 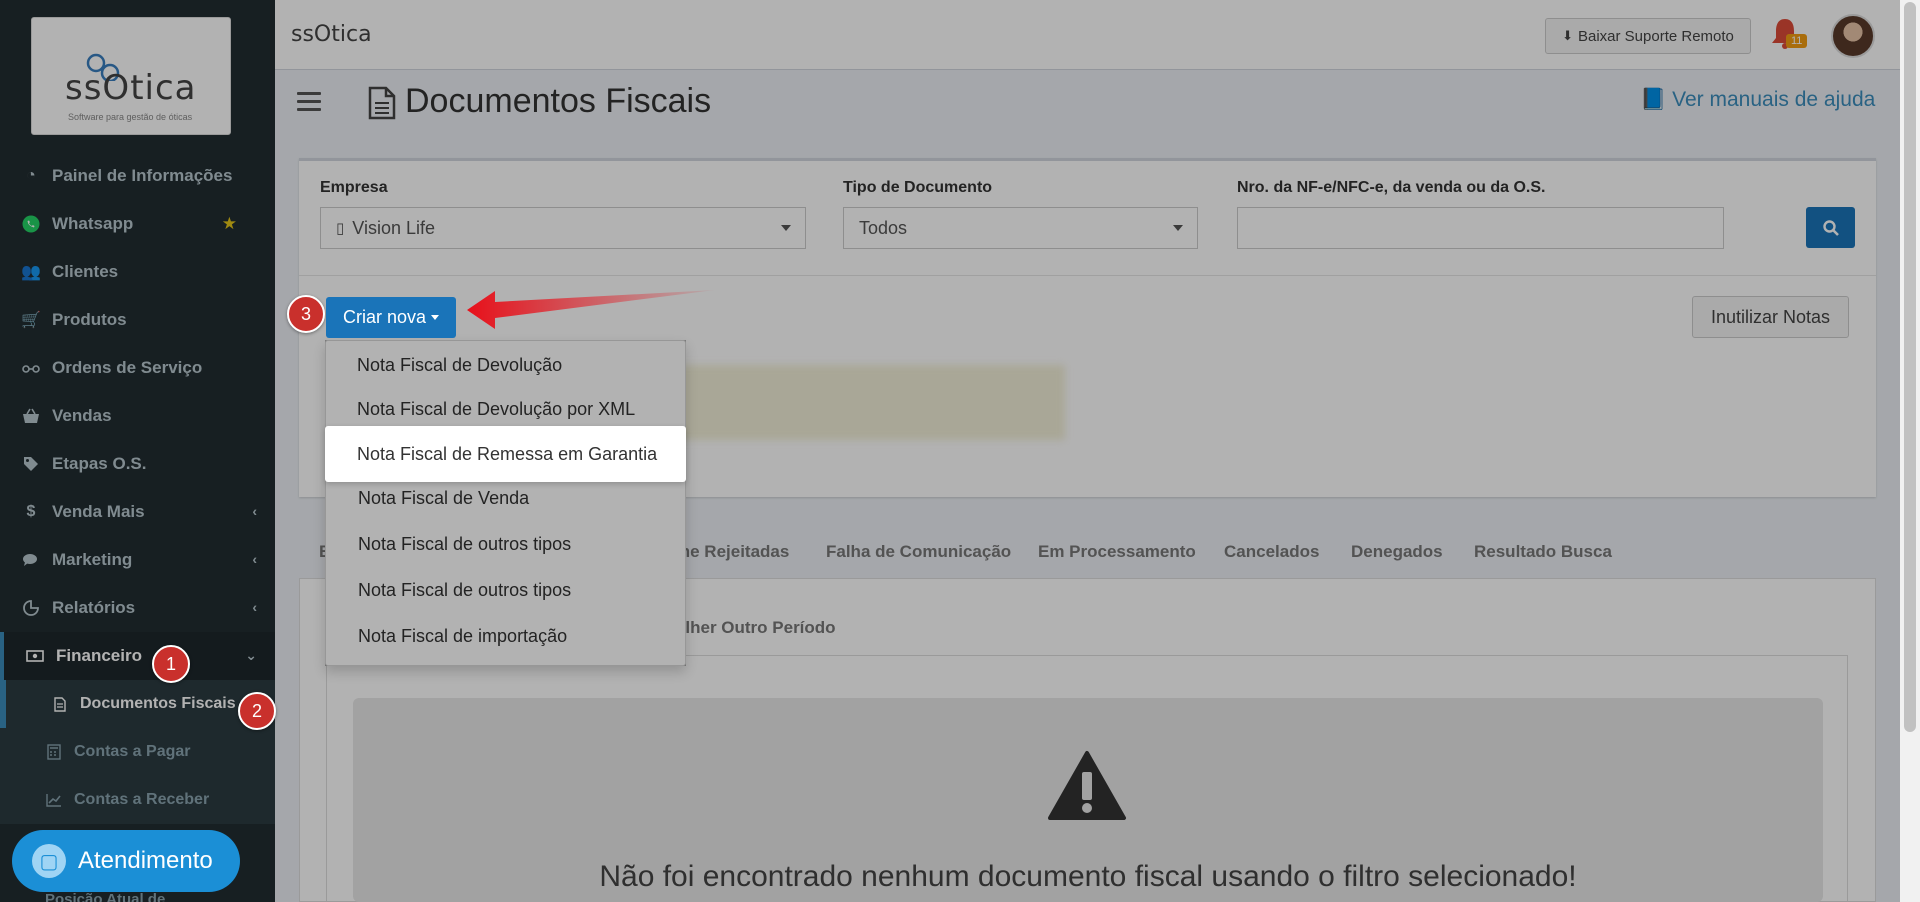 What do you see at coordinates (384, 317) in the screenshot?
I see `criar-nova-label: Criar nova` at bounding box center [384, 317].